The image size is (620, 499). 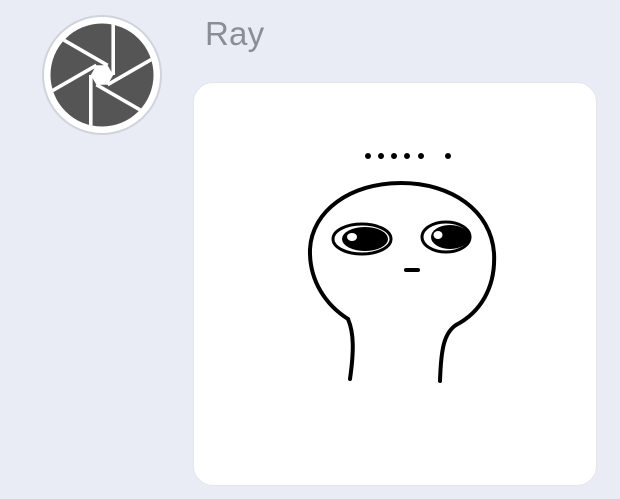 I want to click on character-body-left, so click(x=350, y=349).